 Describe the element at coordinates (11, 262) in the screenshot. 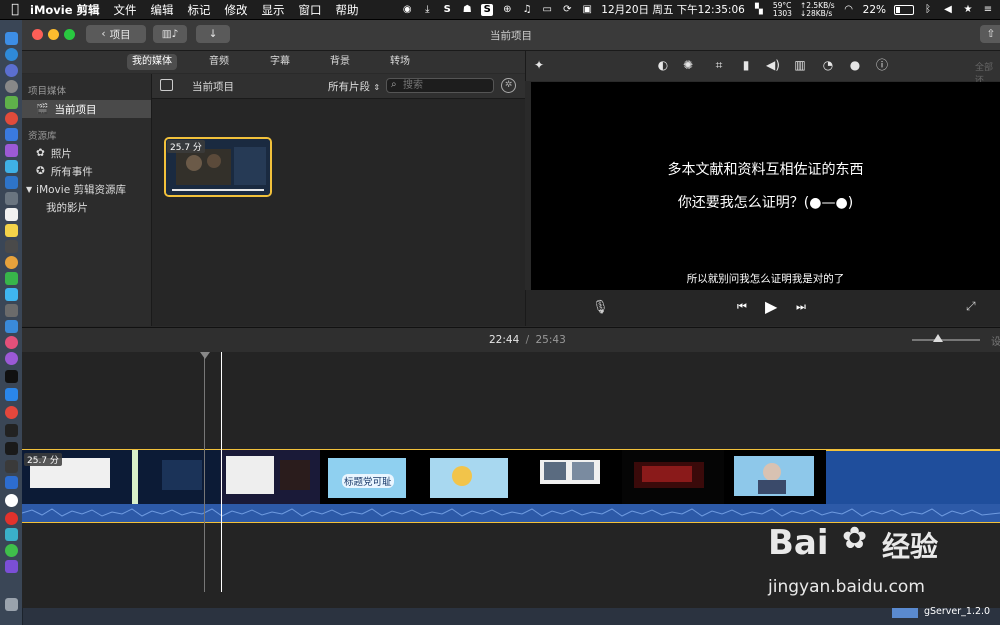

I see `dock-photos-icon` at that location.